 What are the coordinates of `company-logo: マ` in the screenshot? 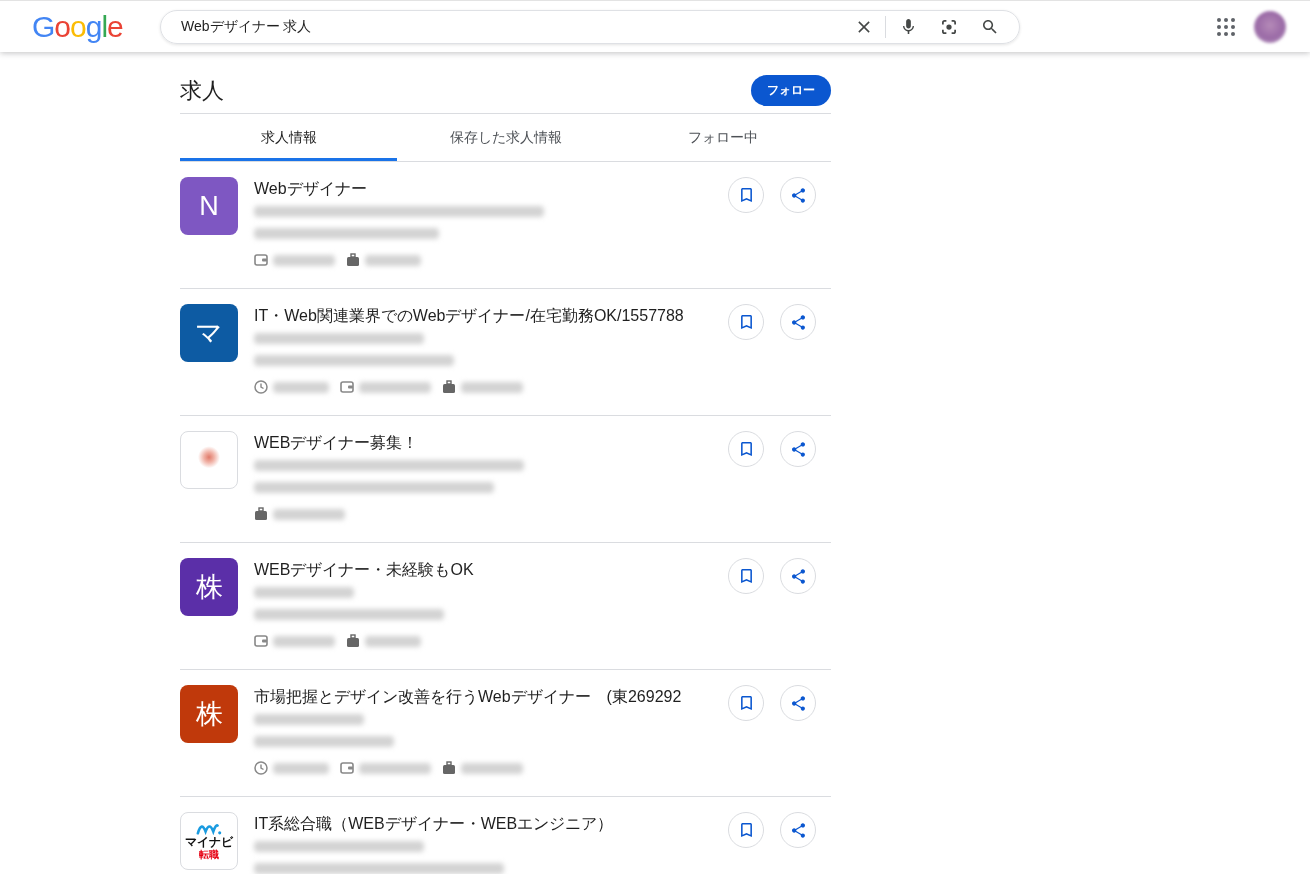 It's located at (209, 333).